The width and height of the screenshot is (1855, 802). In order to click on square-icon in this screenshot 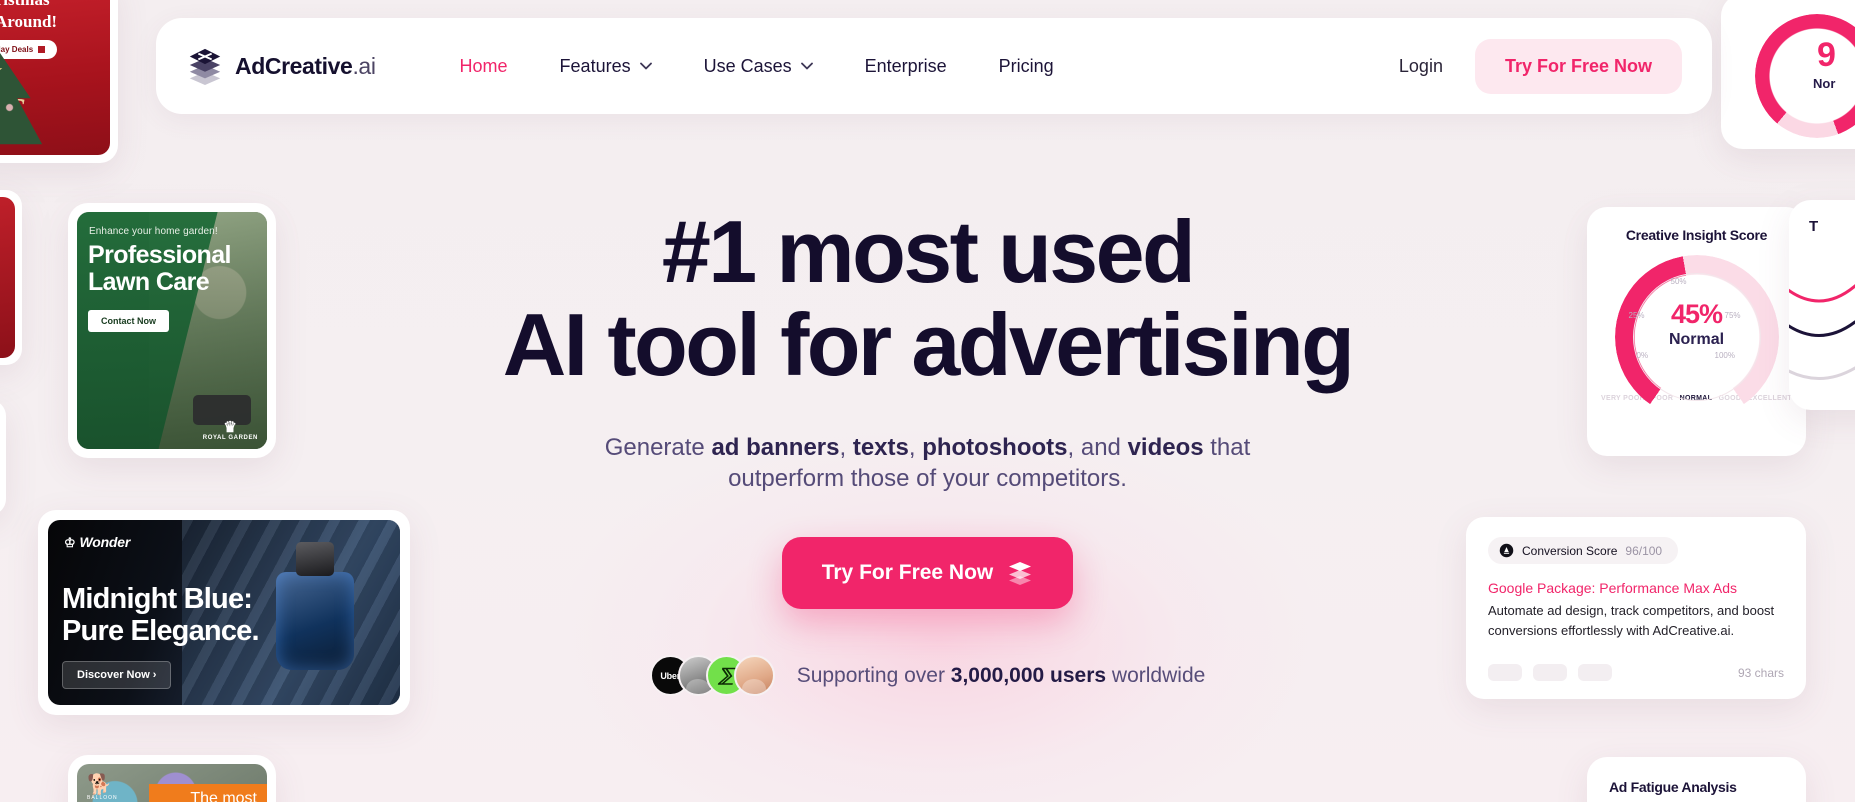, I will do `click(42, 49)`.